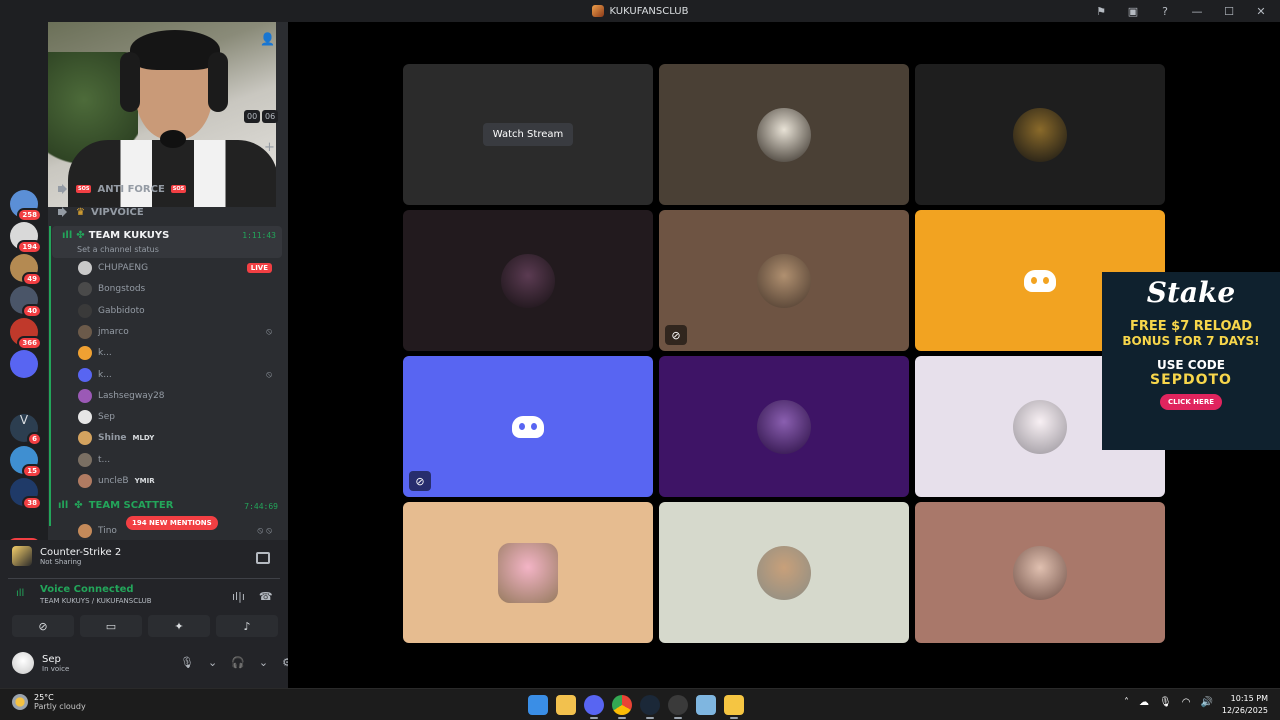 Image resolution: width=1280 pixels, height=720 pixels. What do you see at coordinates (1197, 11) in the screenshot?
I see `minimize-button: —` at bounding box center [1197, 11].